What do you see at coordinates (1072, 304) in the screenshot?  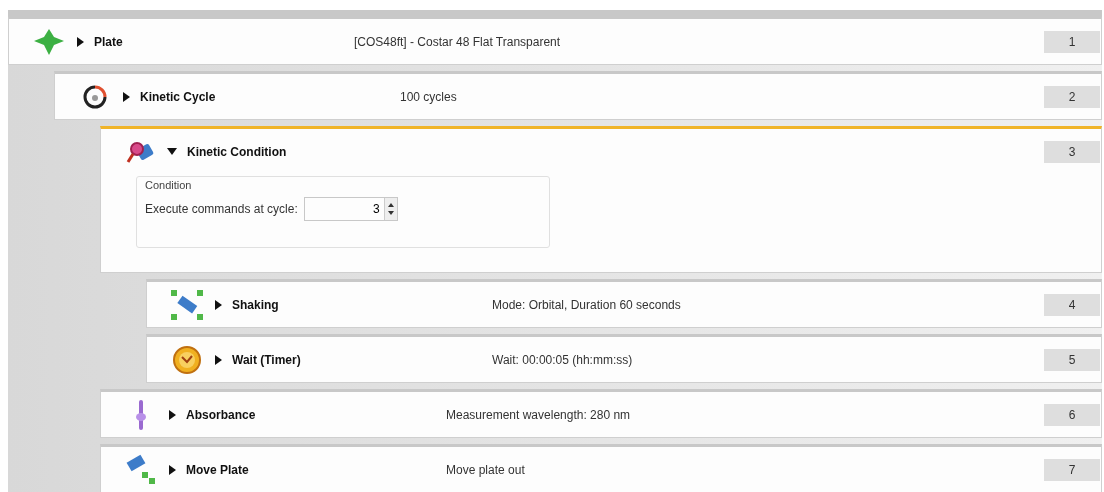 I see `step-number: 4` at bounding box center [1072, 304].